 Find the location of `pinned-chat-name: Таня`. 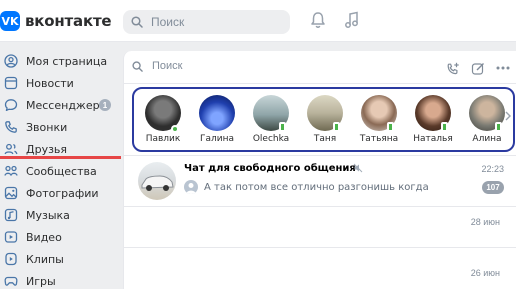

pinned-chat-name: Таня is located at coordinates (325, 139).